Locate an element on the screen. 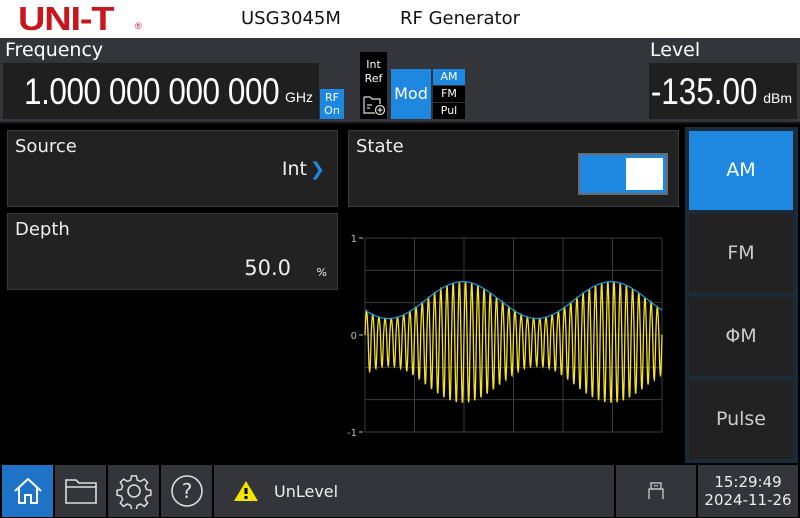 The height and width of the screenshot is (518, 800). frequency-label: Frequency is located at coordinates (54, 50).